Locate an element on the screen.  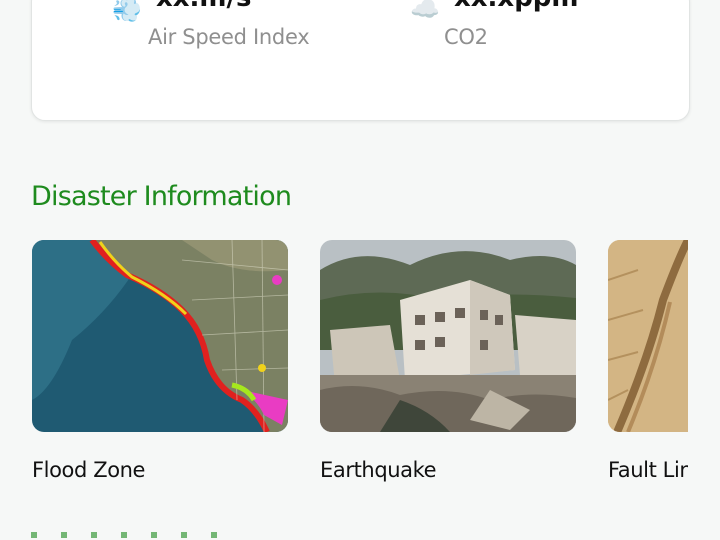
fault-line-image is located at coordinates (648, 336).